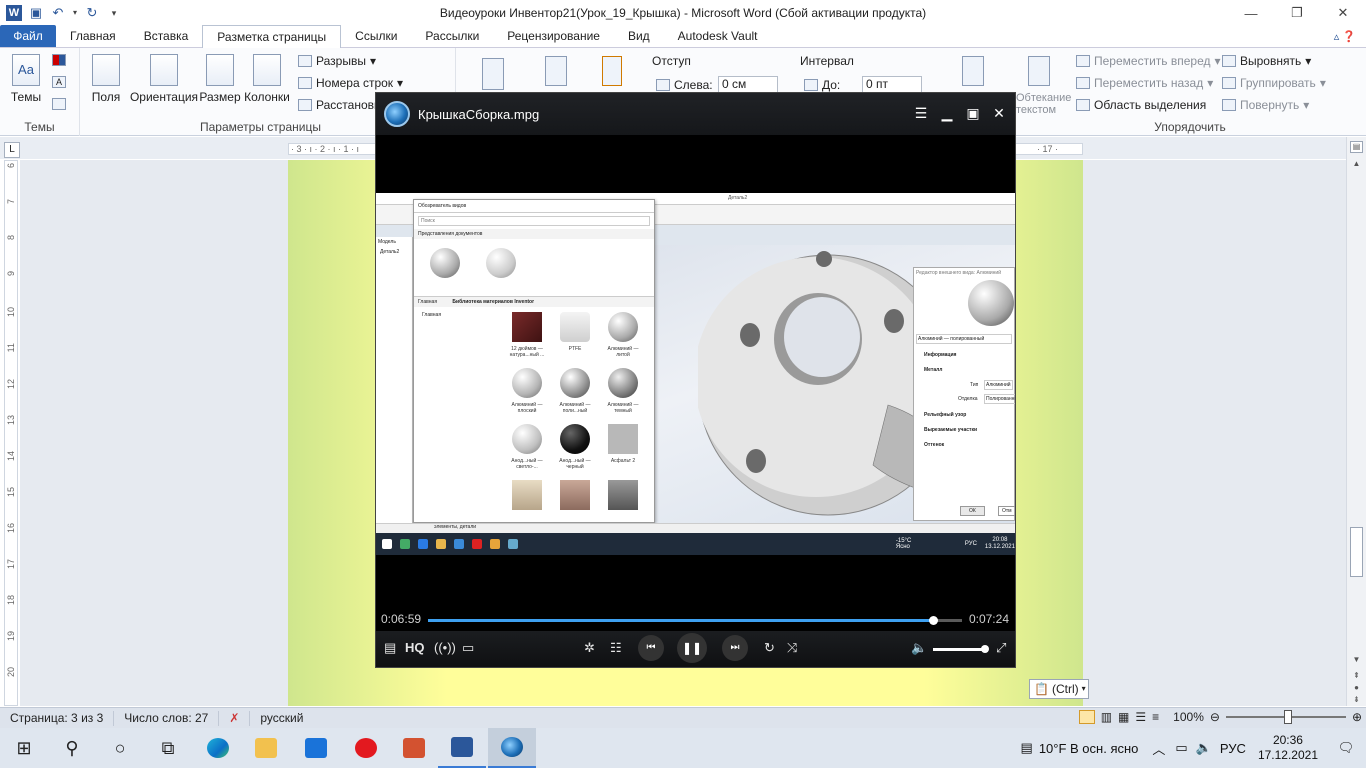 The height and width of the screenshot is (768, 1366). I want to click on word-count: Число слов: 27, so click(167, 718).